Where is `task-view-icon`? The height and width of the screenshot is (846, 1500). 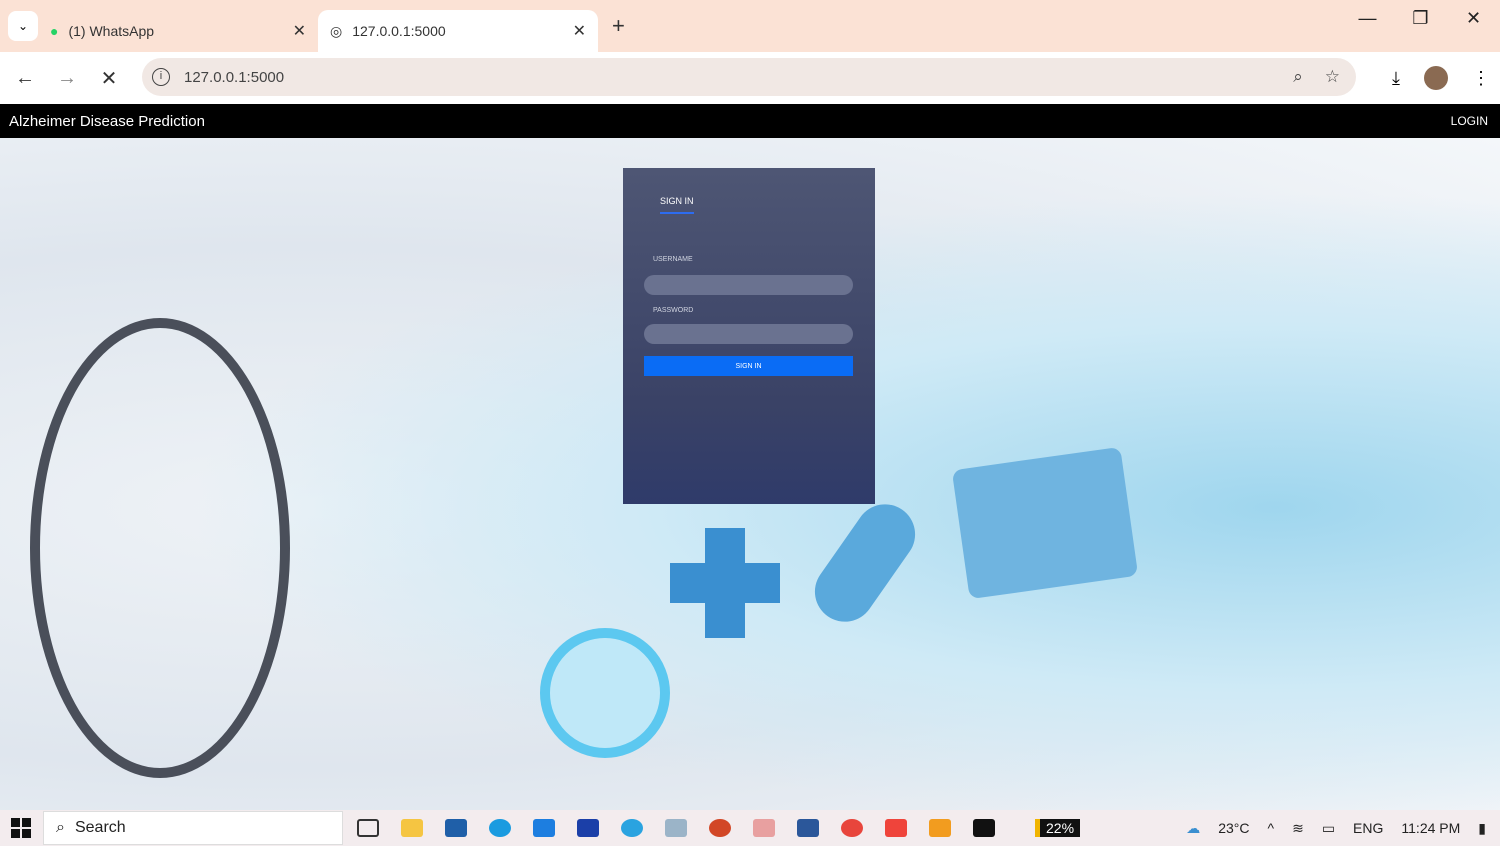 task-view-icon is located at coordinates (368, 828).